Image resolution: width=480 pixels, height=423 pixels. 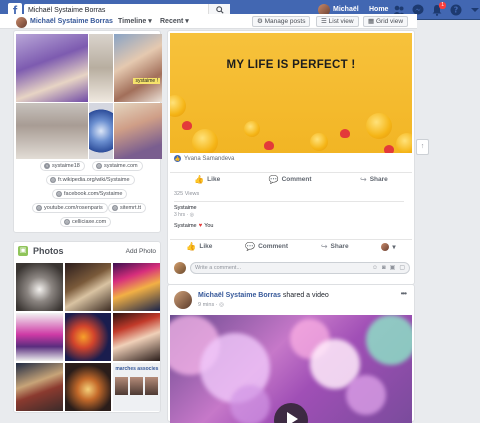 What do you see at coordinates (184, 215) in the screenshot?
I see `shared-time: 3 hrs · ◎` at bounding box center [184, 215].